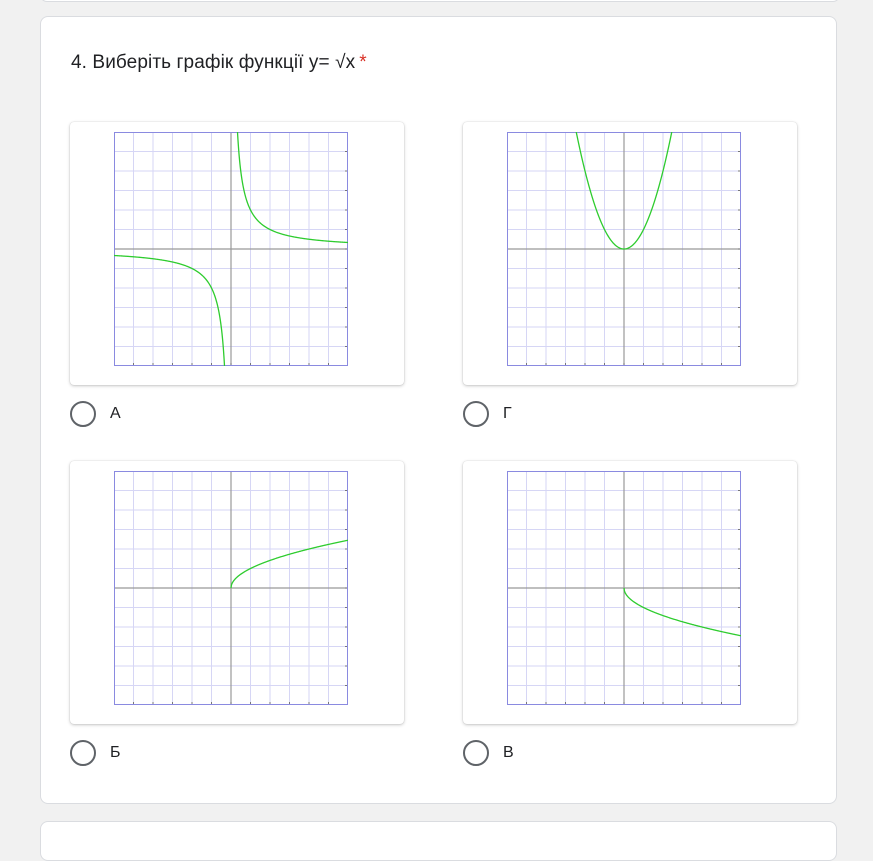 This screenshot has width=873, height=861. I want to click on option-g-label: Г, so click(507, 413).